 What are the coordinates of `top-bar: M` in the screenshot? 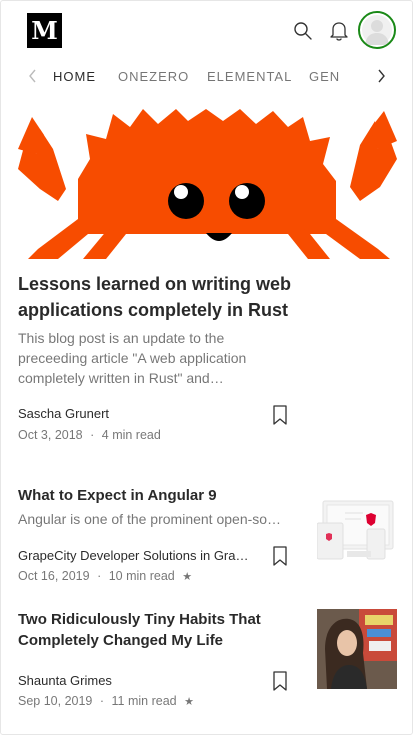 It's located at (206, 31).